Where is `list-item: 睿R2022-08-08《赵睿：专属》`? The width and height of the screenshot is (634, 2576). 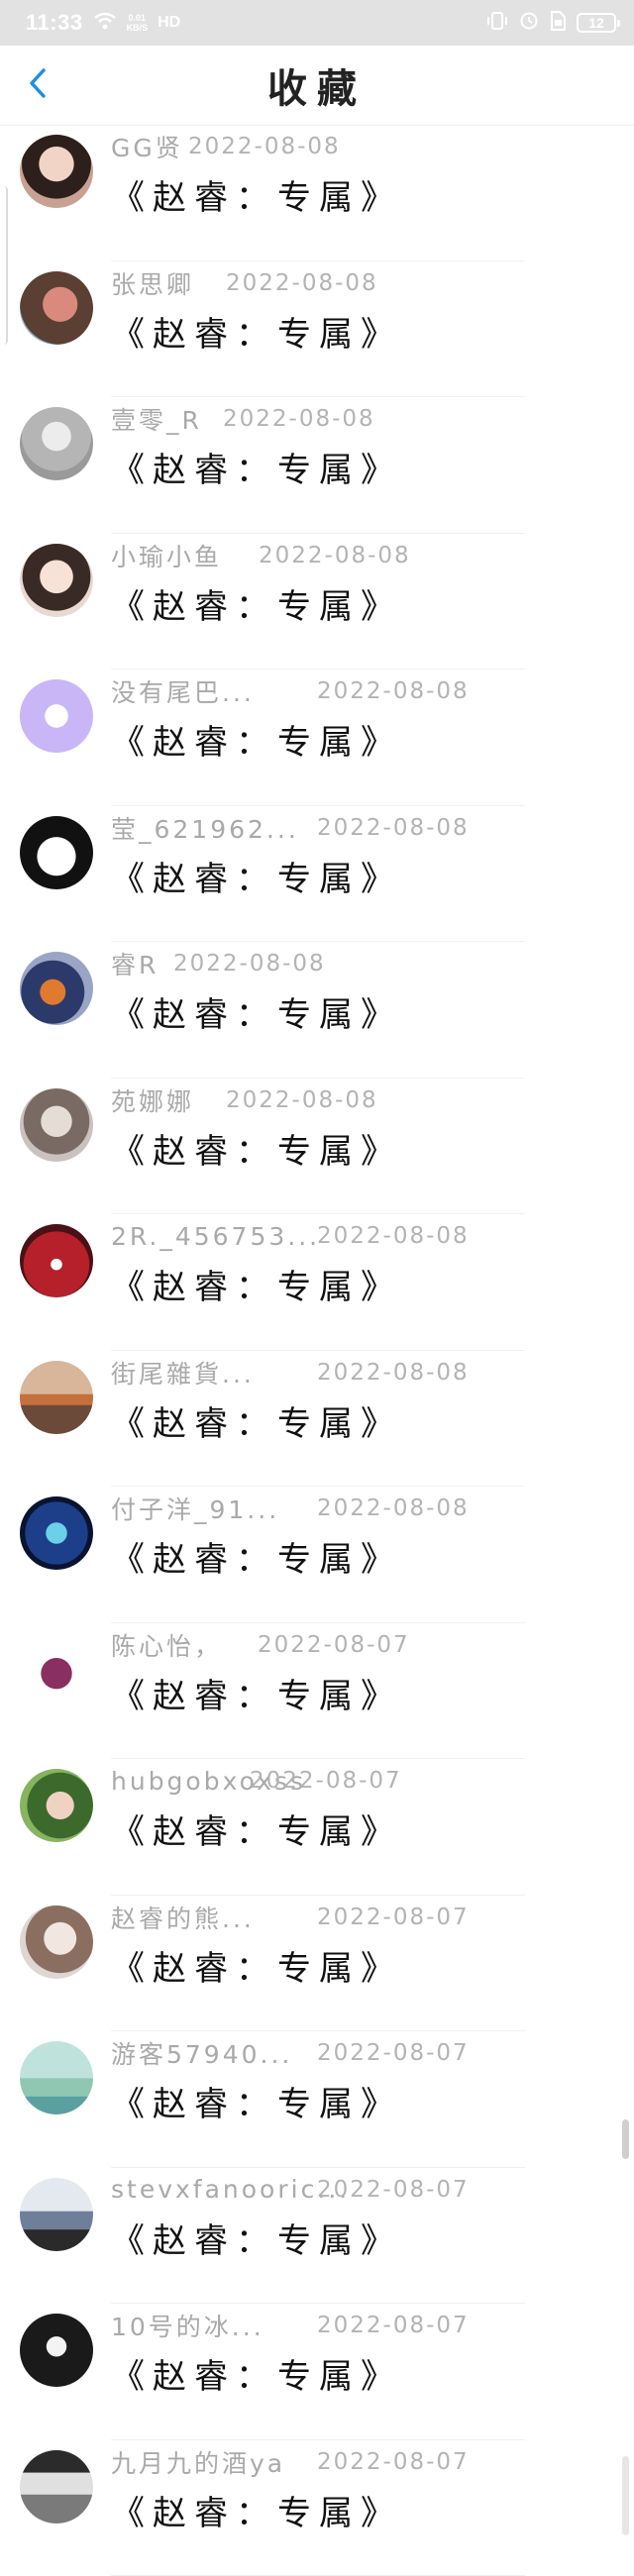 list-item: 睿R2022-08-08《赵睿：专属》 is located at coordinates (317, 1010).